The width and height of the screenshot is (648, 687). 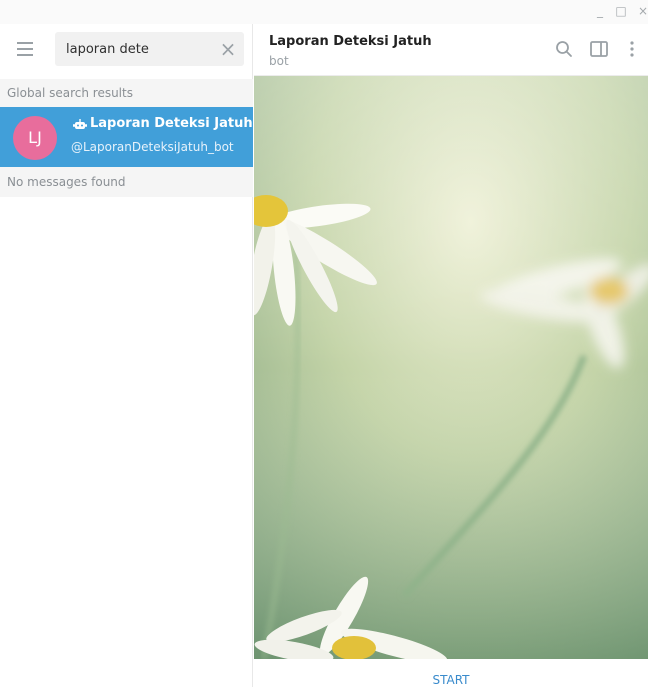 I want to click on search-icon, so click(x=564, y=49).